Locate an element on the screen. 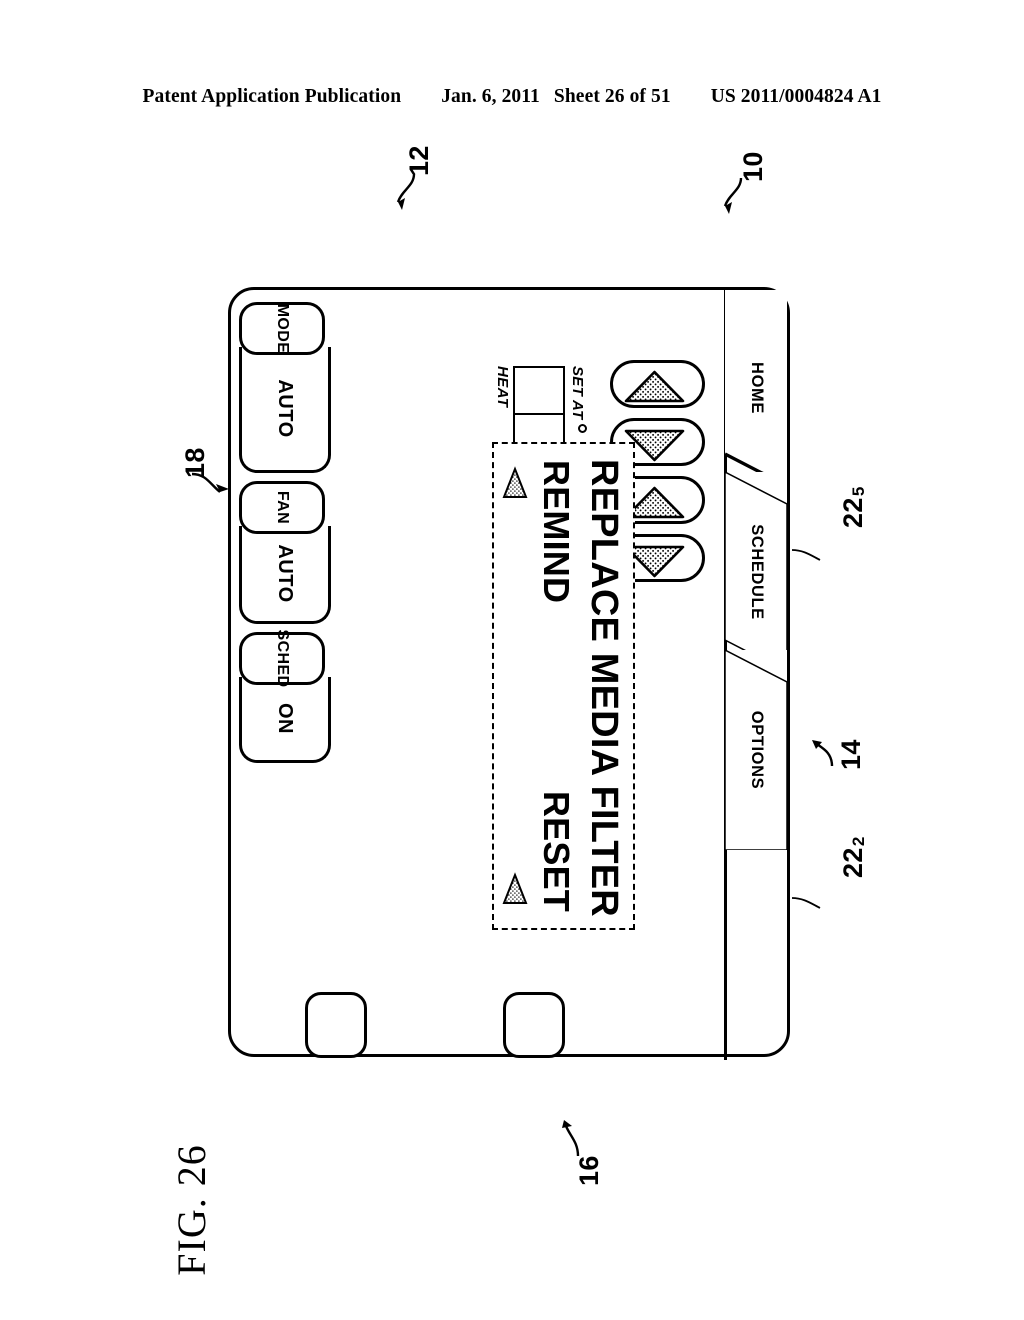 This screenshot has width=1024, height=1320. status-group-mode: MODE AUTO is located at coordinates (287, 387).